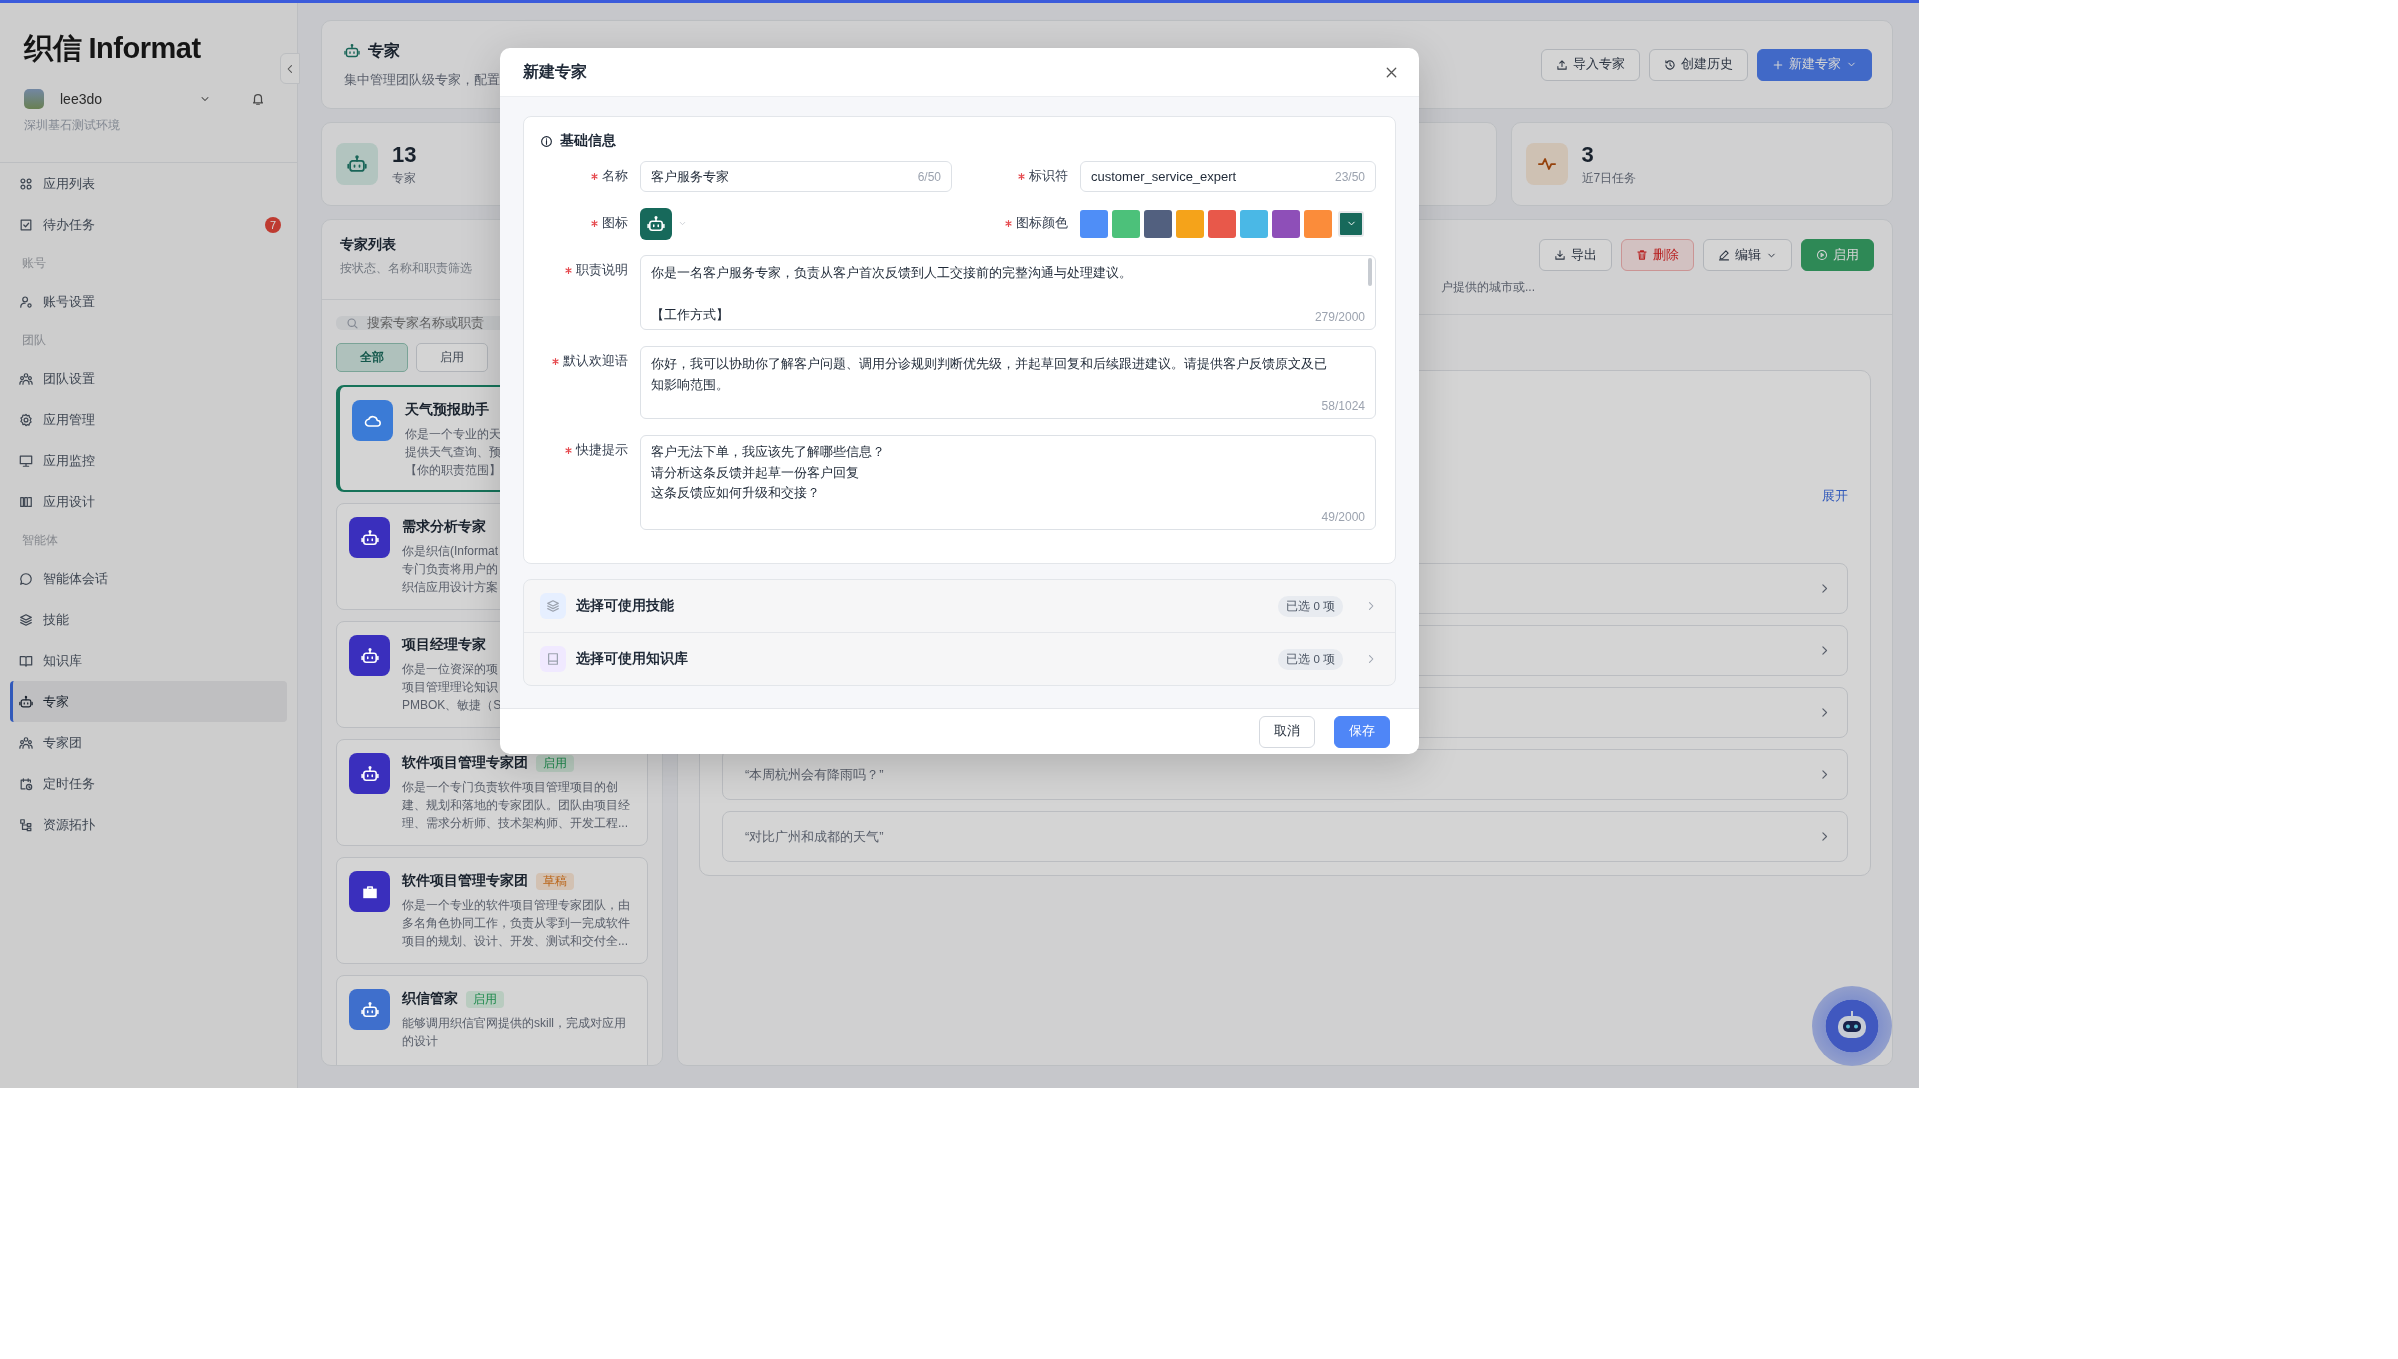 This screenshot has width=2398, height=1359. I want to click on character-count: 58/1024, so click(1343, 406).